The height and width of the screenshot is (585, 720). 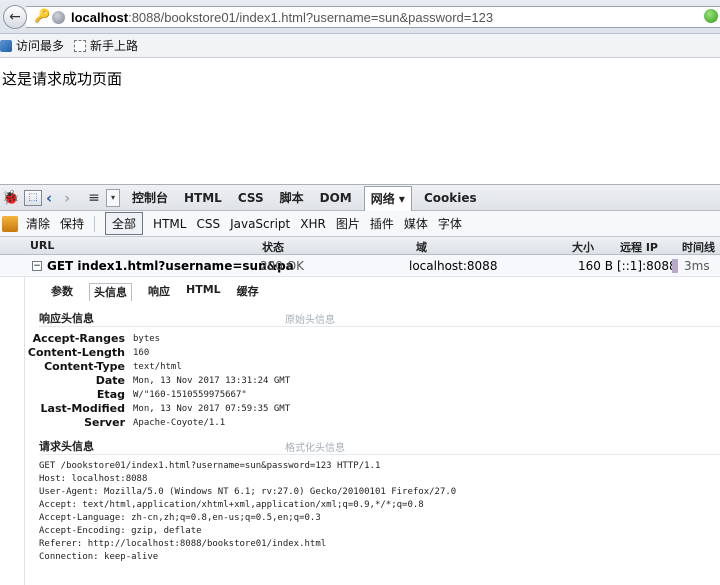 What do you see at coordinates (10, 223) in the screenshot?
I see `network-panel-icon` at bounding box center [10, 223].